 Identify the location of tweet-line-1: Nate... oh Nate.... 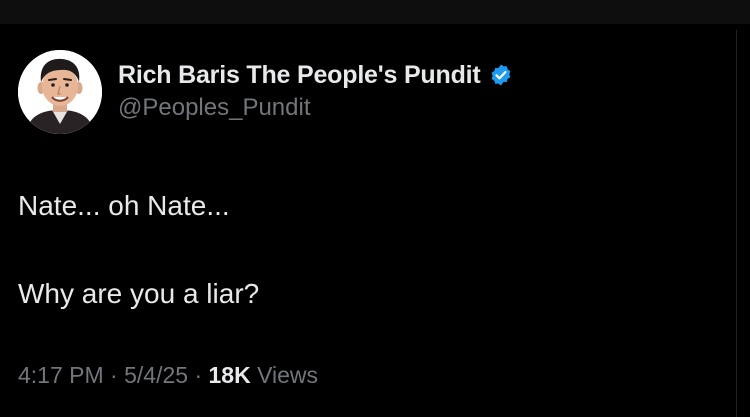
(124, 205).